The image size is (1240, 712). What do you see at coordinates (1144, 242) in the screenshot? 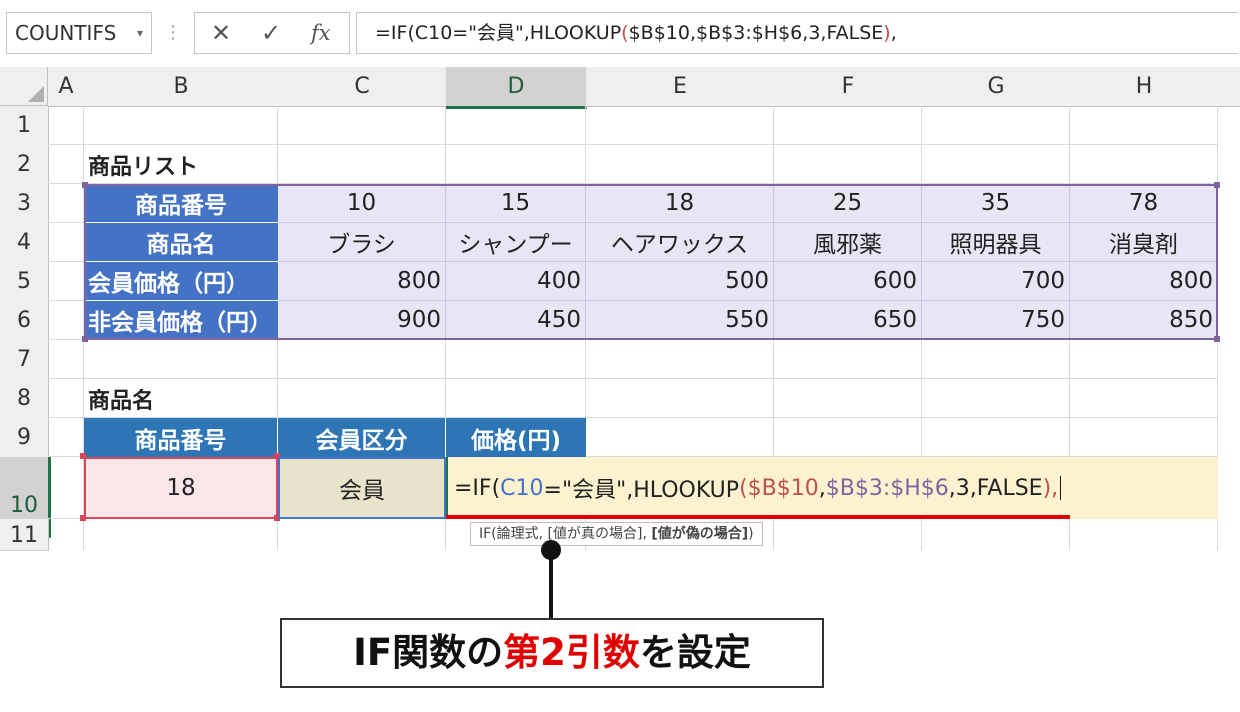
I see `product-name-cell: 消臭剤` at bounding box center [1144, 242].